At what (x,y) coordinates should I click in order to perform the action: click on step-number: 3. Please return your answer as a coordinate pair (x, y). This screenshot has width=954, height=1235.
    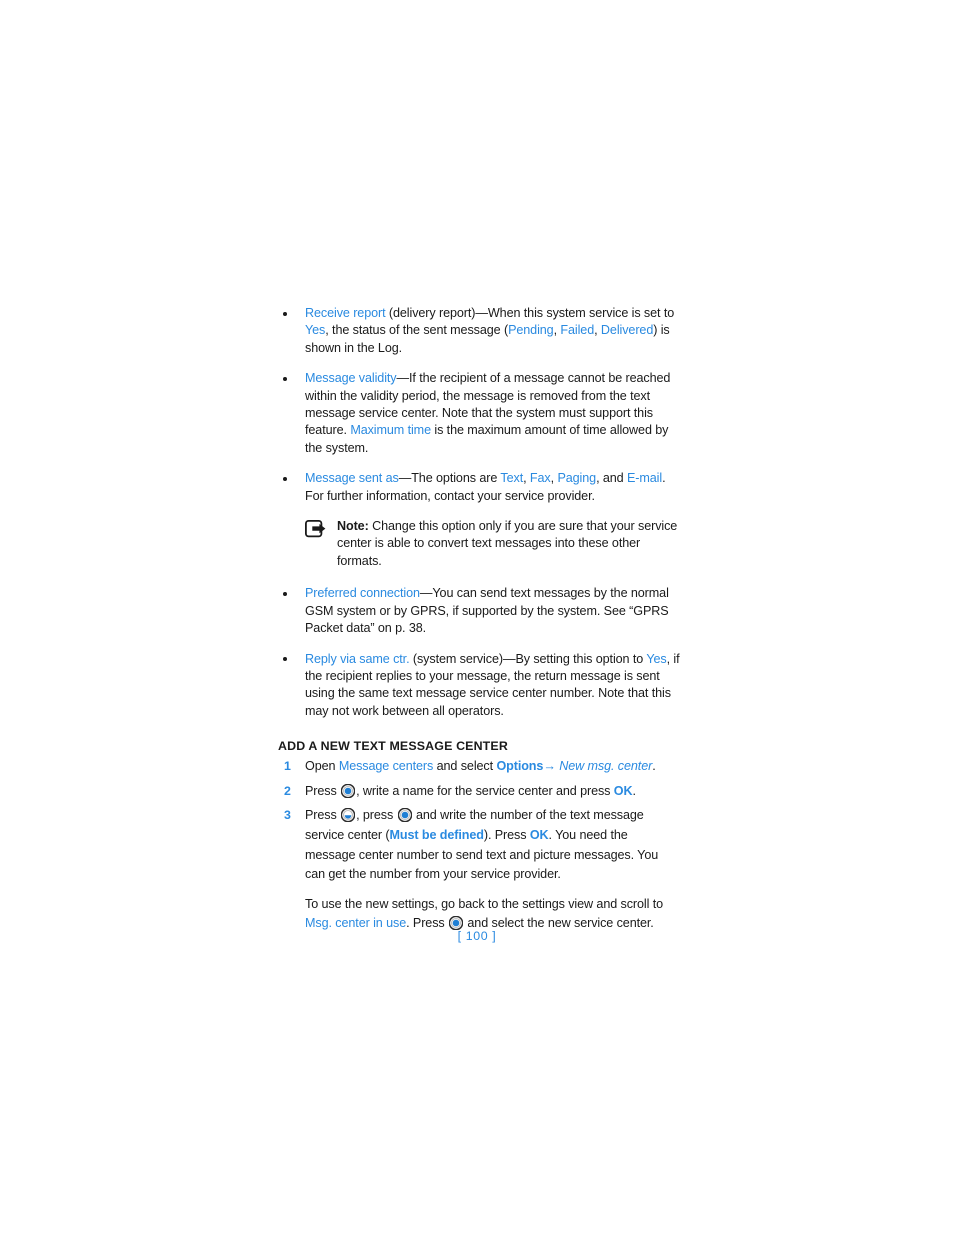
    Looking at the image, I should click on (287, 815).